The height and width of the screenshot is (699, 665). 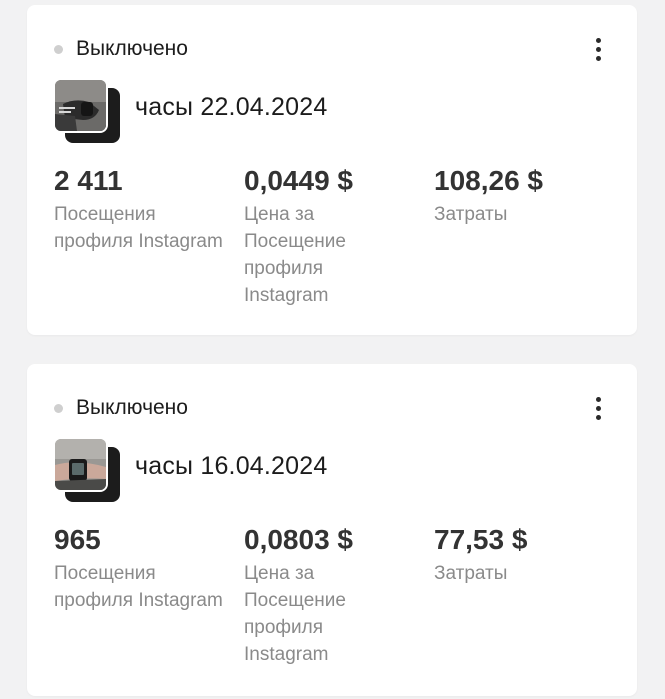 I want to click on metric-profile-visits: 965 Посещения профиля Instagram, so click(x=139, y=567).